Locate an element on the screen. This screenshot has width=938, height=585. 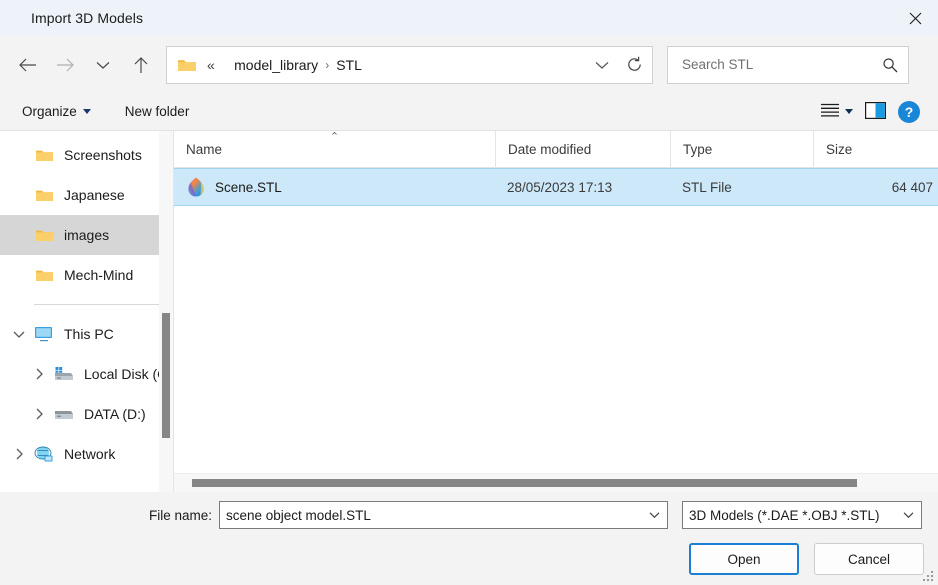
breadcrumb-item-model-library: model_library is located at coordinates (276, 65).